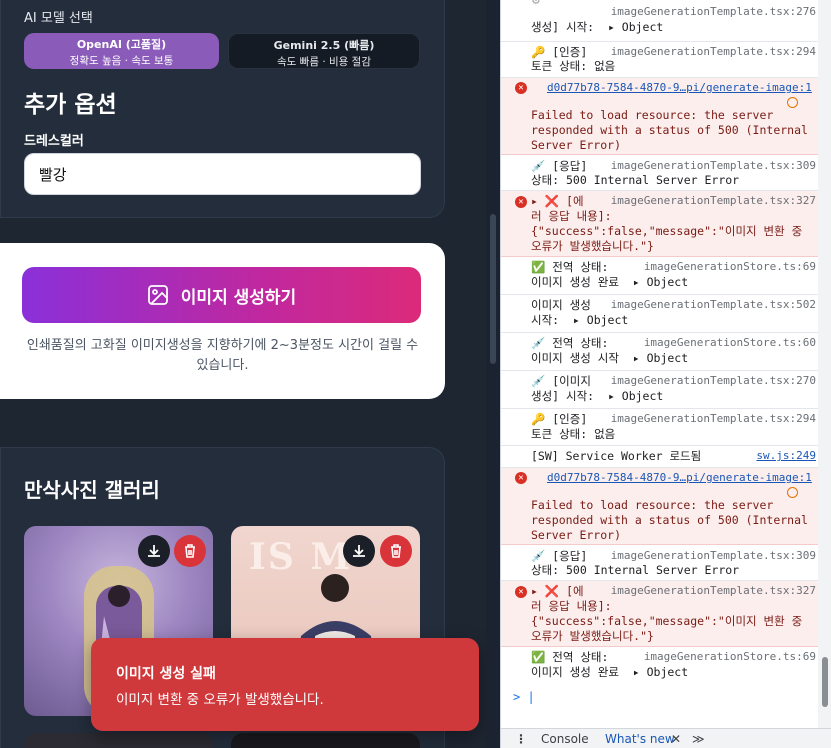  I want to click on model-desc: 속도 빠름 · 비용 절감, so click(324, 62).